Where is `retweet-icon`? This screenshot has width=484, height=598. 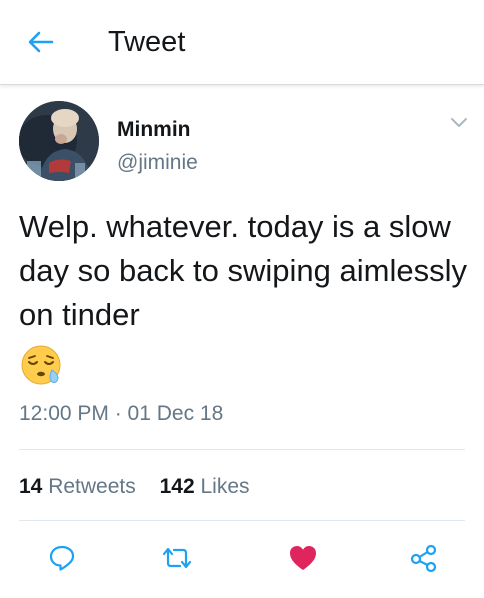
retweet-icon is located at coordinates (177, 558).